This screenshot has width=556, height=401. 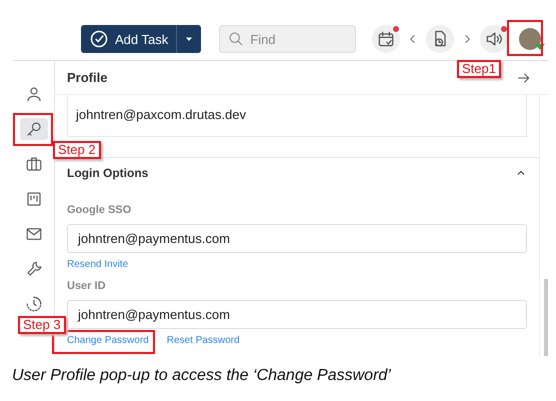 I want to click on caption: User Profile pop-up to access the ‘Change Password’, so click(x=202, y=376).